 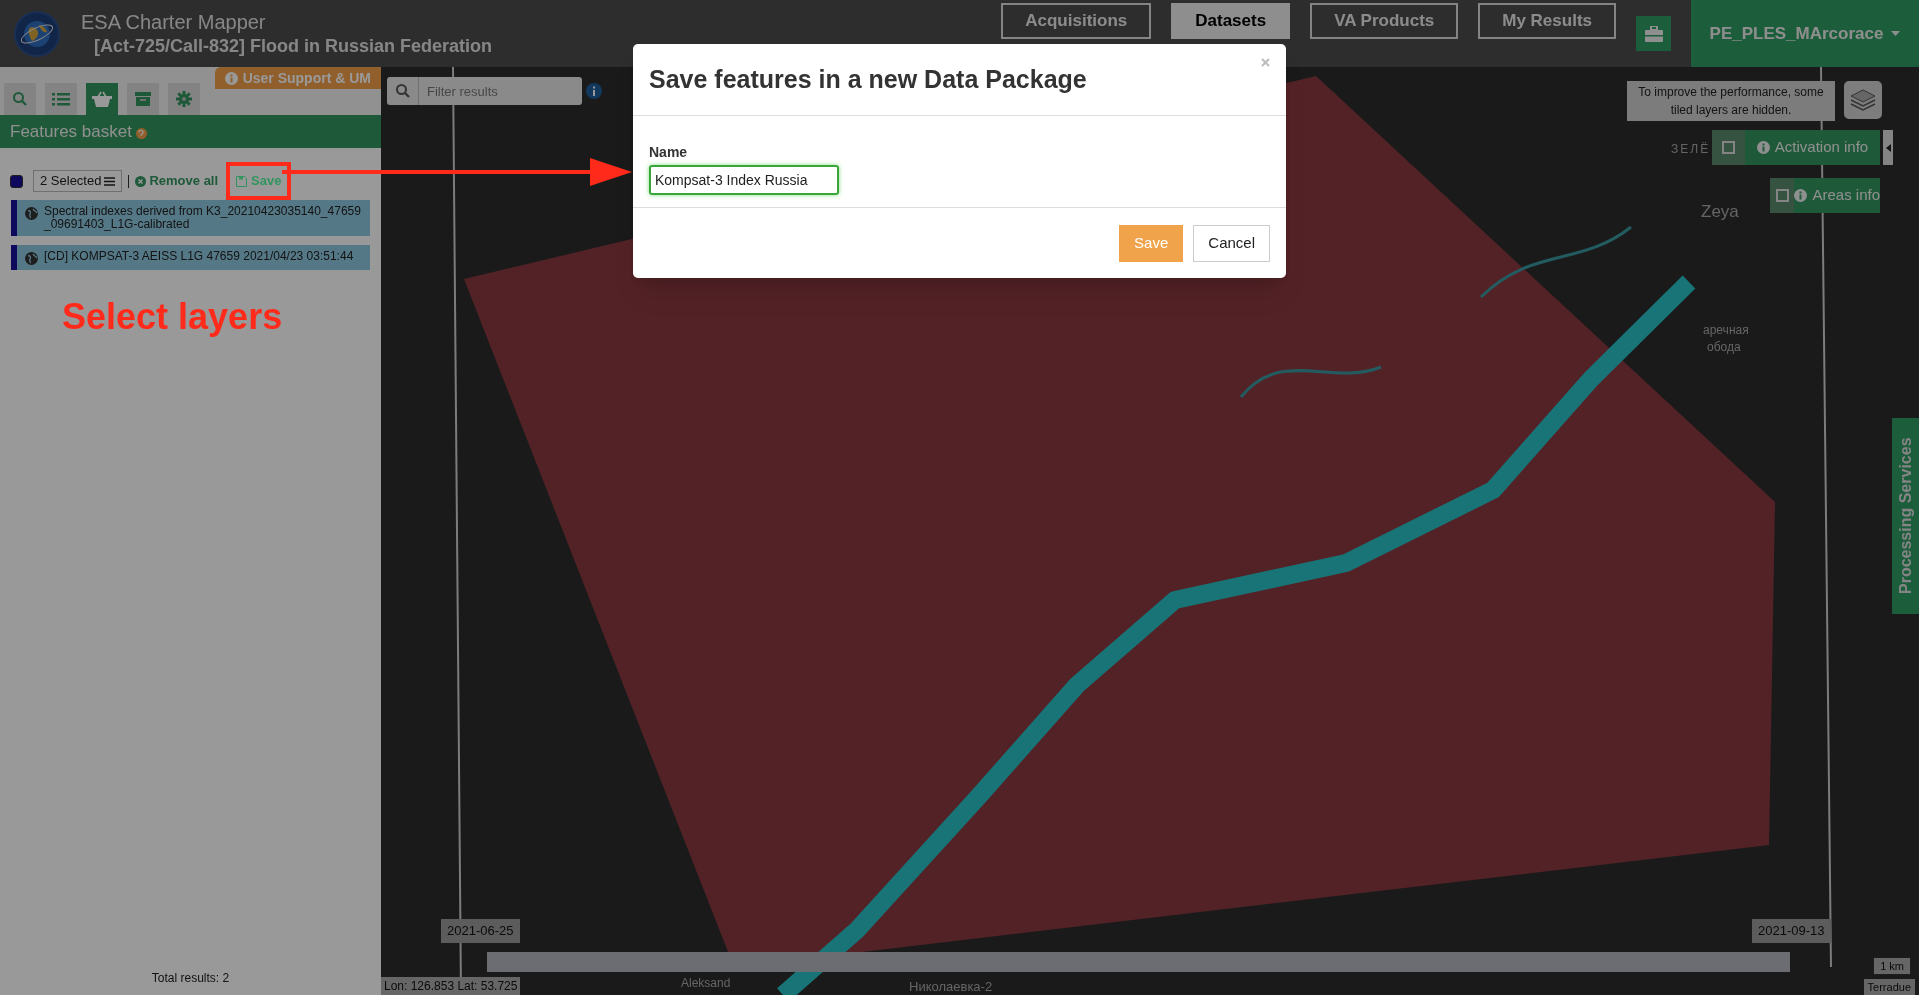 What do you see at coordinates (1896, 33) in the screenshot?
I see `caret-icon` at bounding box center [1896, 33].